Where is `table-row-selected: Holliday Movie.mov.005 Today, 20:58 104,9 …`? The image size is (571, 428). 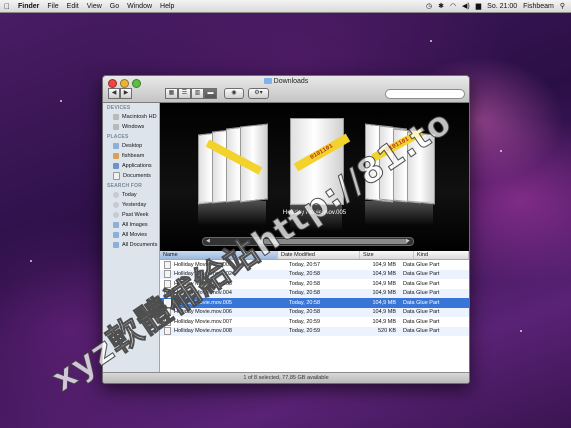 table-row-selected: Holliday Movie.mov.005 Today, 20:58 104,9 … is located at coordinates (314, 303).